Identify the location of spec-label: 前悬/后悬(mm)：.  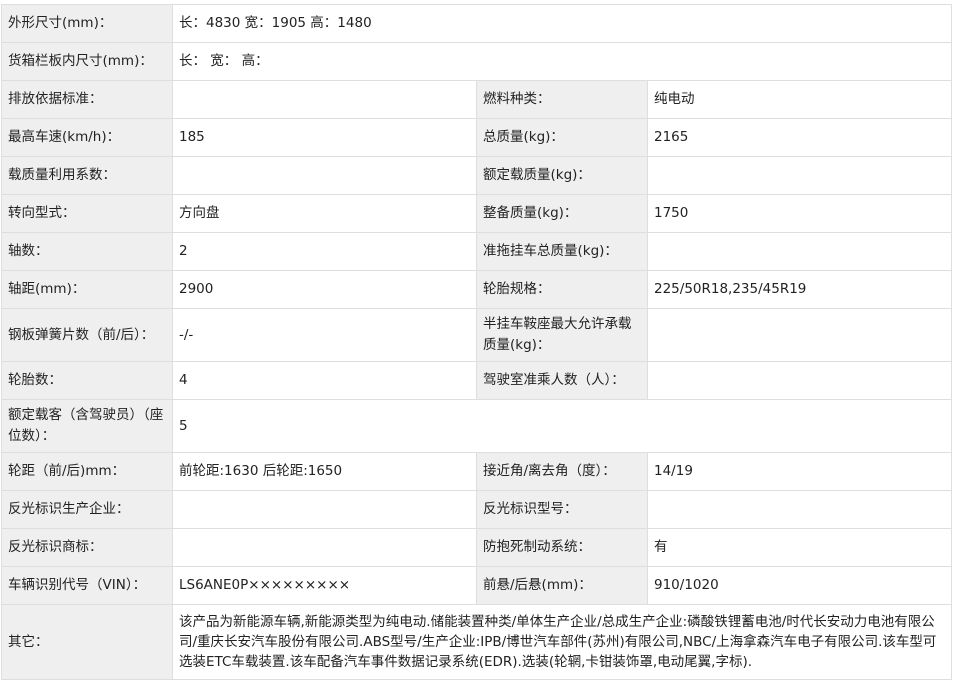
(562, 585).